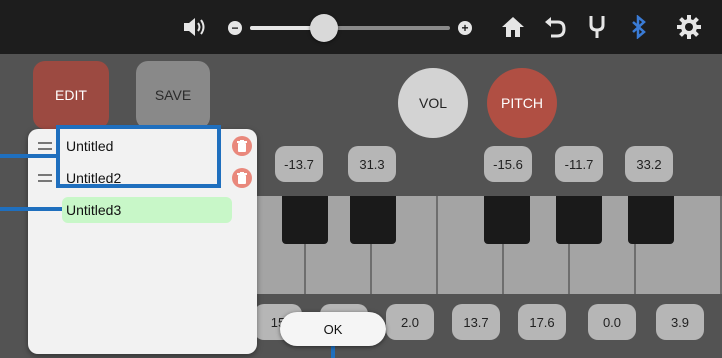  What do you see at coordinates (324, 28) in the screenshot?
I see `volume-slider-thumb` at bounding box center [324, 28].